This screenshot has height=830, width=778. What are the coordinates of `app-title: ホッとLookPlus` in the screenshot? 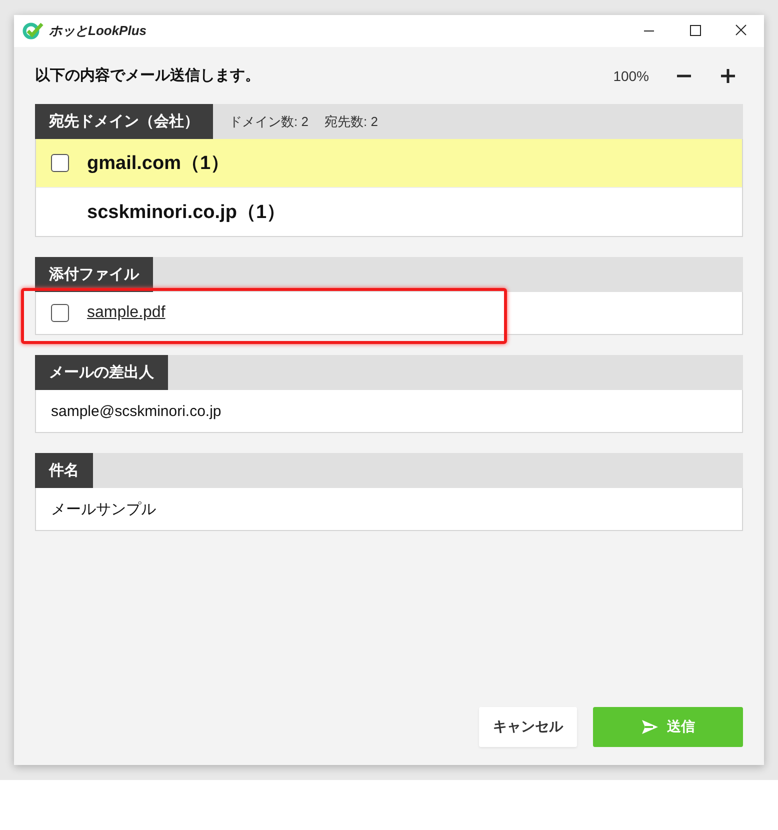 It's located at (98, 31).